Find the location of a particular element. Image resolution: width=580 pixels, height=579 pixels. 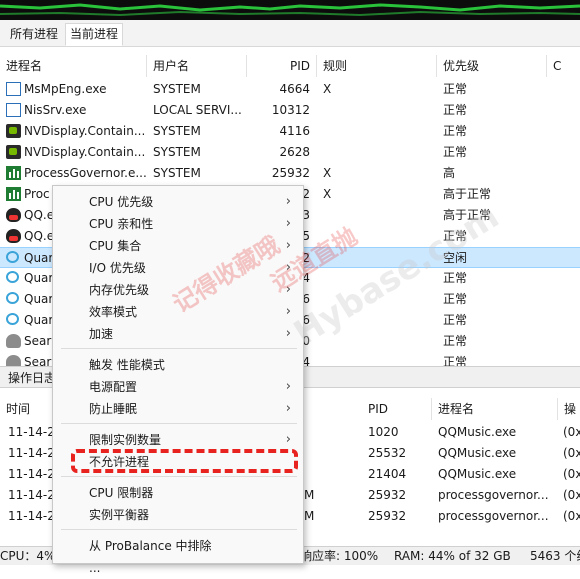

log-pid: 21404 is located at coordinates (387, 474).